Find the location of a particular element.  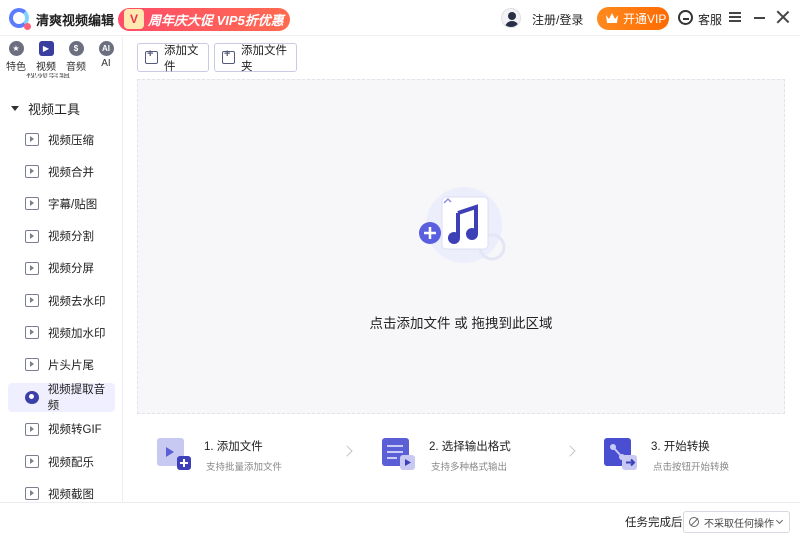

sidebar-item-split: 视频分割 is located at coordinates (61, 236).